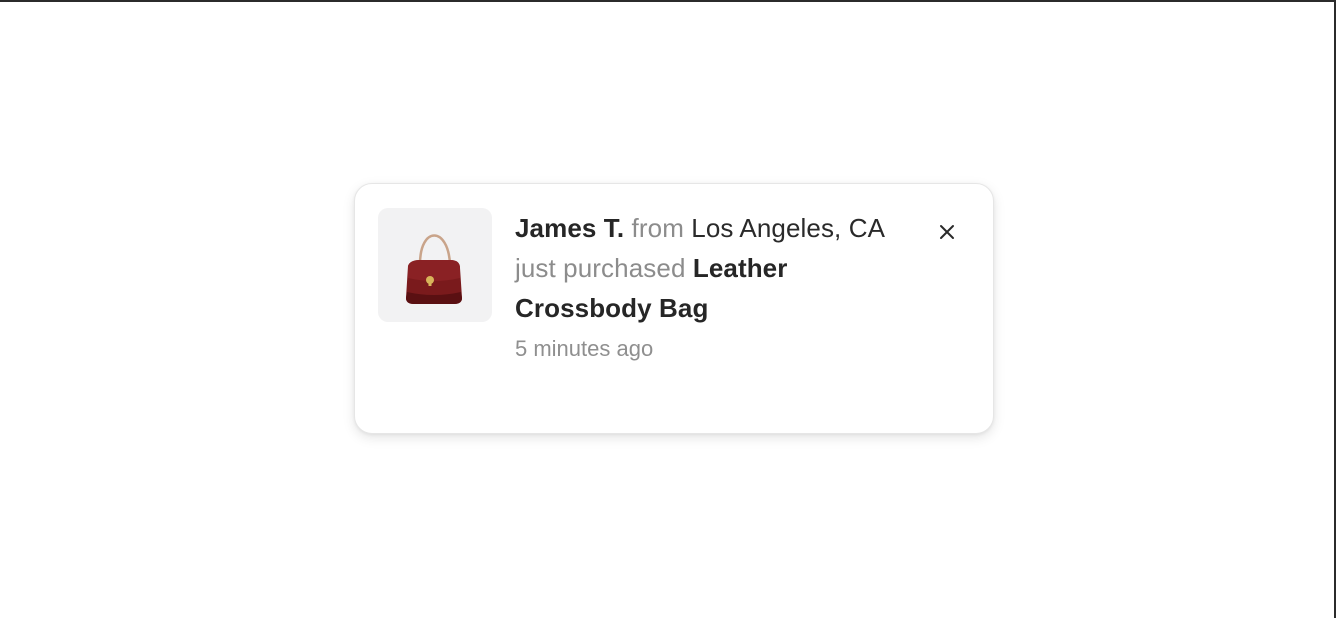 This screenshot has width=1336, height=618. I want to click on close-button, so click(947, 232).